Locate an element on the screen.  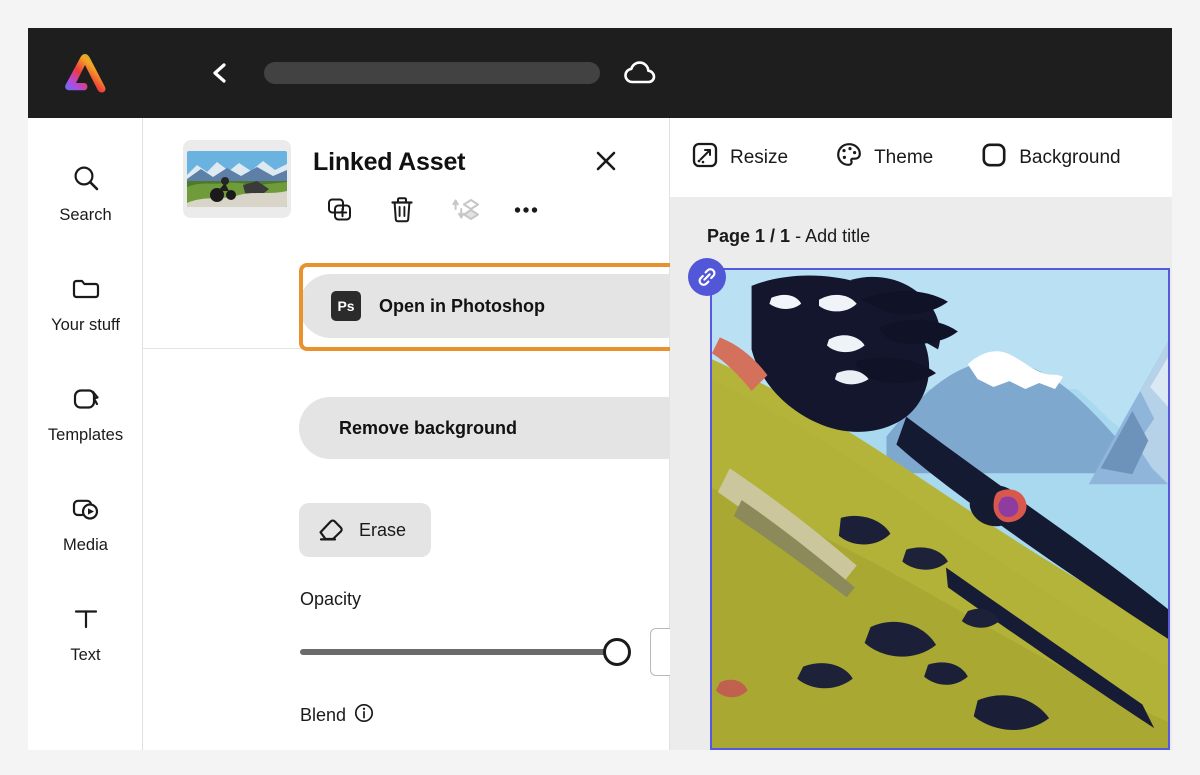
sidebar-item-search: Search is located at coordinates (85, 195).